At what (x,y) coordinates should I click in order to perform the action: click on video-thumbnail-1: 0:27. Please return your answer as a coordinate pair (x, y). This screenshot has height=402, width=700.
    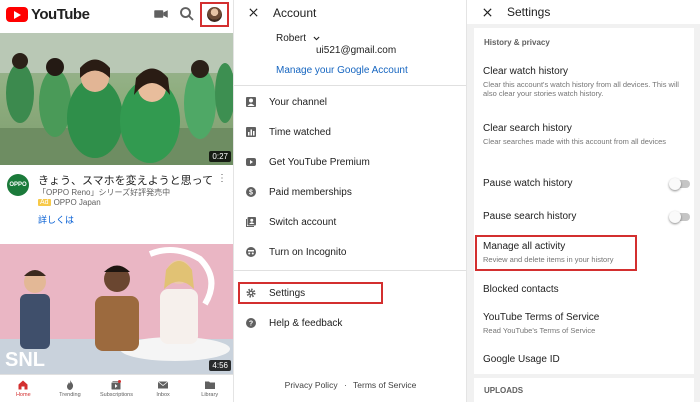
    Looking at the image, I should click on (116, 99).